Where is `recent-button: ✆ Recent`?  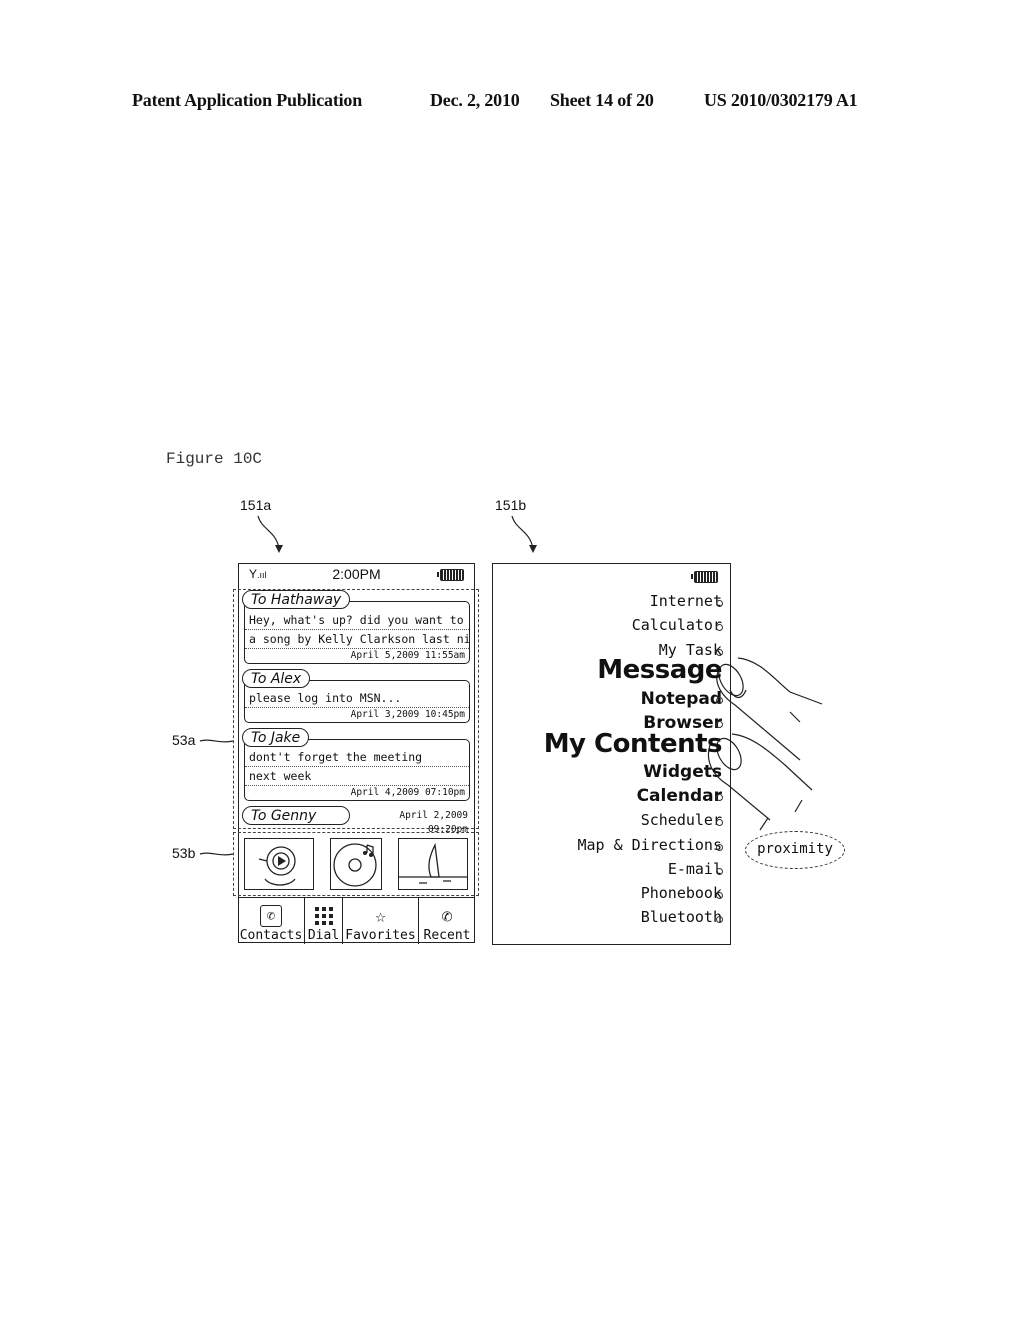
recent-button: ✆ Recent is located at coordinates (447, 921).